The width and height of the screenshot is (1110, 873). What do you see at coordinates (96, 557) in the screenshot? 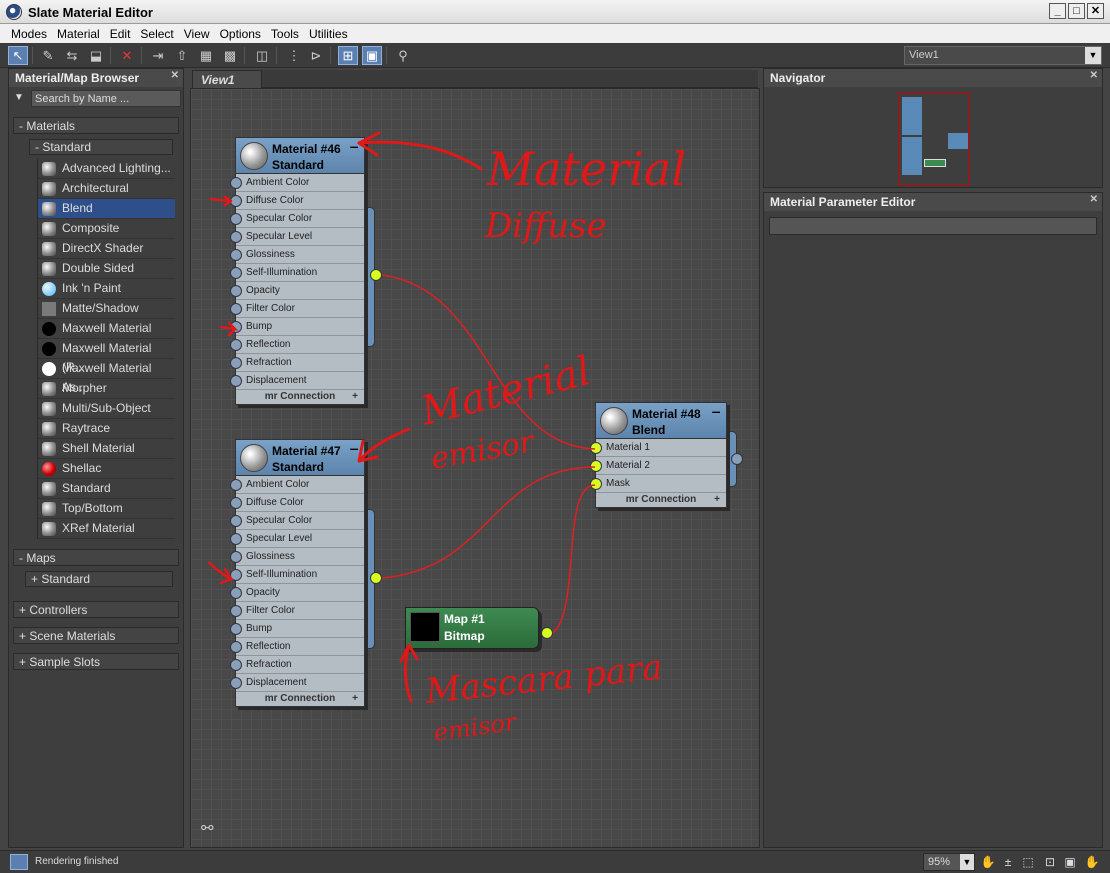
I see `group-maps: - Maps` at bounding box center [96, 557].